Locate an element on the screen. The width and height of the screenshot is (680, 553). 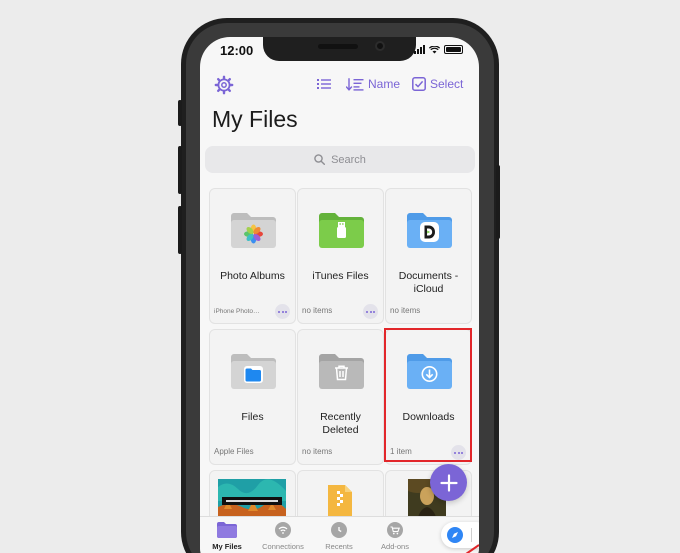
phone-volume-down-button is located at coordinates (180, 230).